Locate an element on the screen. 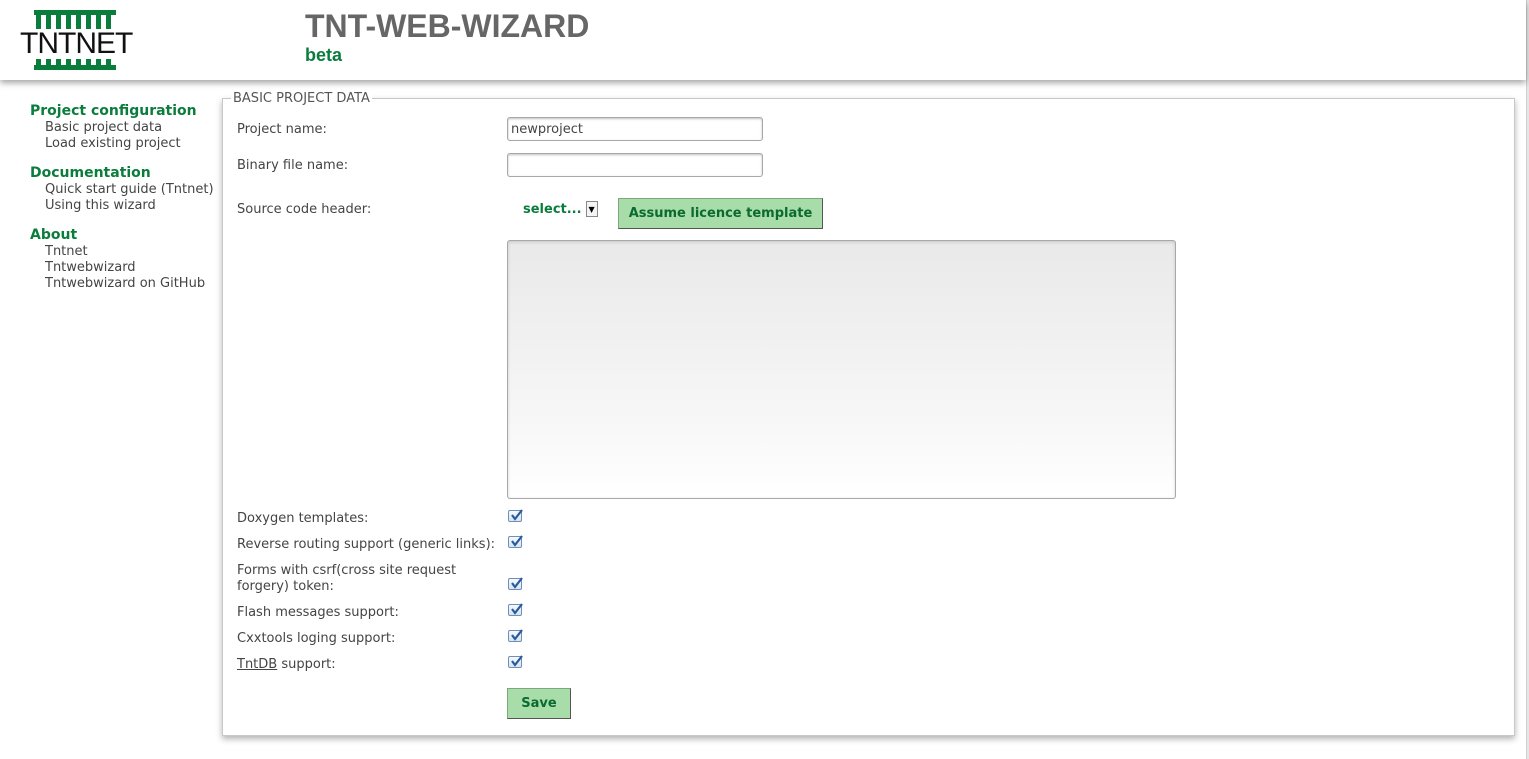  tntdb-support-checkbox is located at coordinates (515, 661).